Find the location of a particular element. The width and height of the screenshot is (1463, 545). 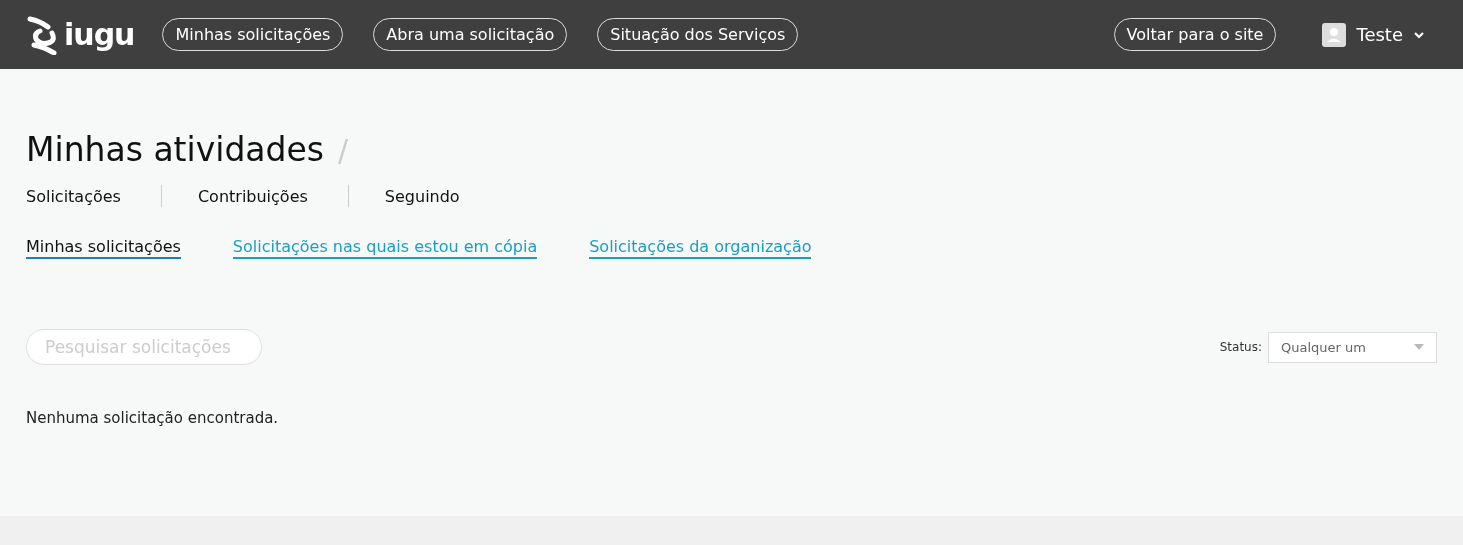

tab: Contribuições is located at coordinates (252, 196).